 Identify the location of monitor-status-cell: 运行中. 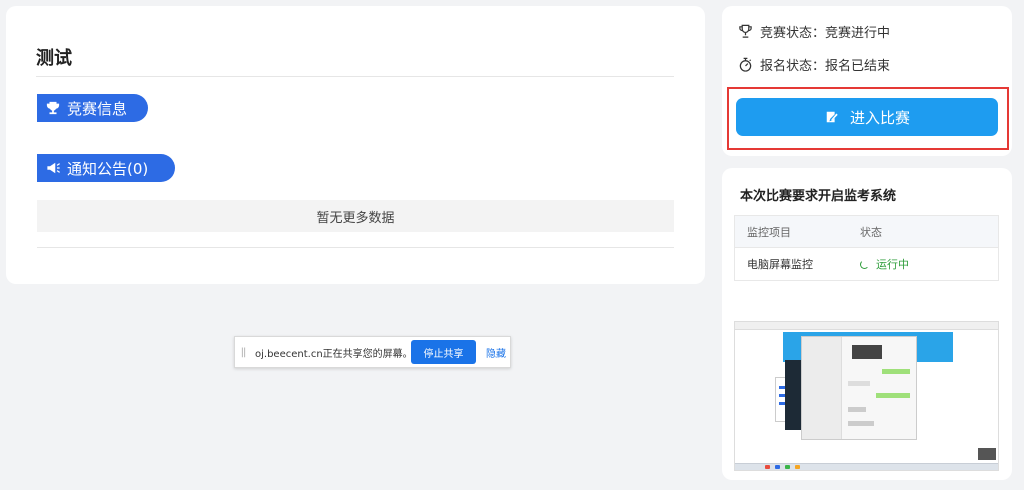
(923, 264).